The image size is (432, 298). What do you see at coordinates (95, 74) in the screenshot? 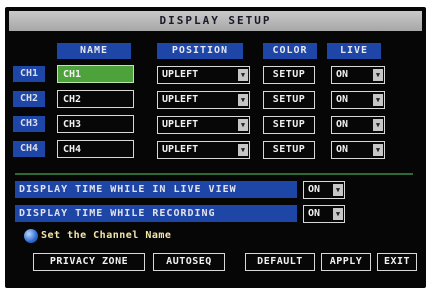
I see `channel-name-field-ch1: CH1` at bounding box center [95, 74].